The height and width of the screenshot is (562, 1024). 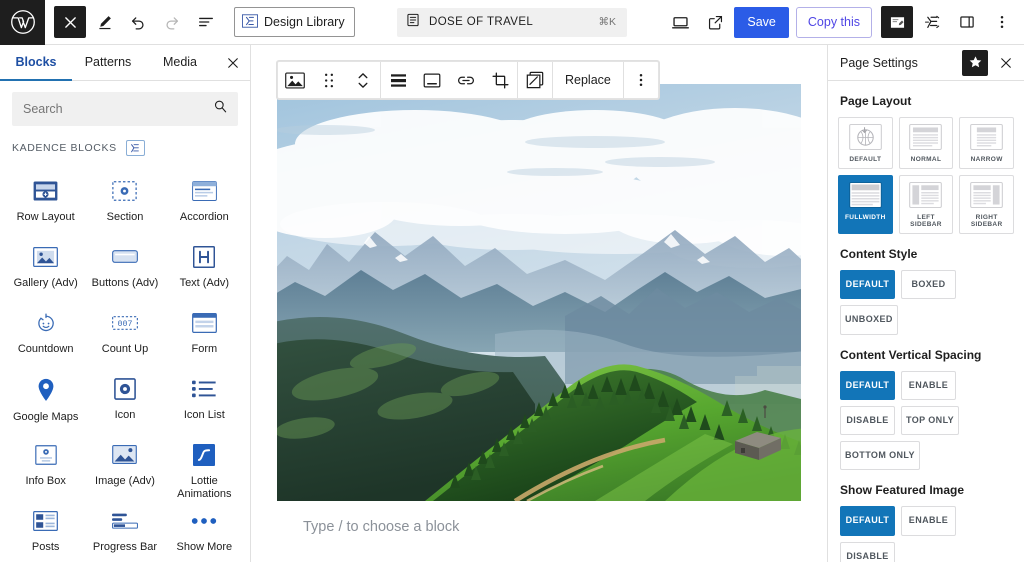 I want to click on image-block-icon, so click(x=295, y=80).